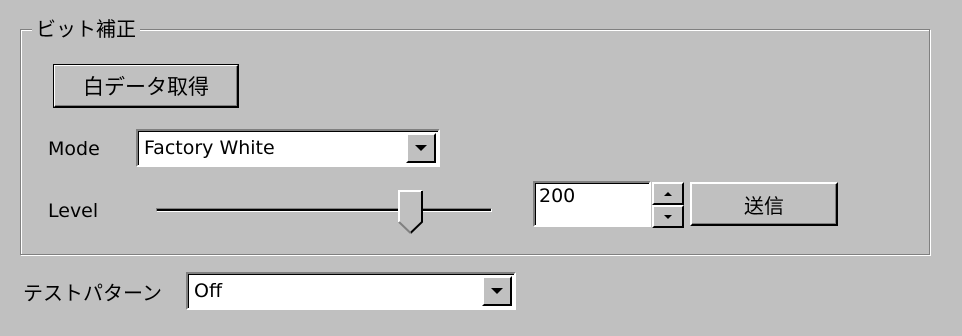 Image resolution: width=962 pixels, height=336 pixels. I want to click on level-spinner, so click(668, 205).